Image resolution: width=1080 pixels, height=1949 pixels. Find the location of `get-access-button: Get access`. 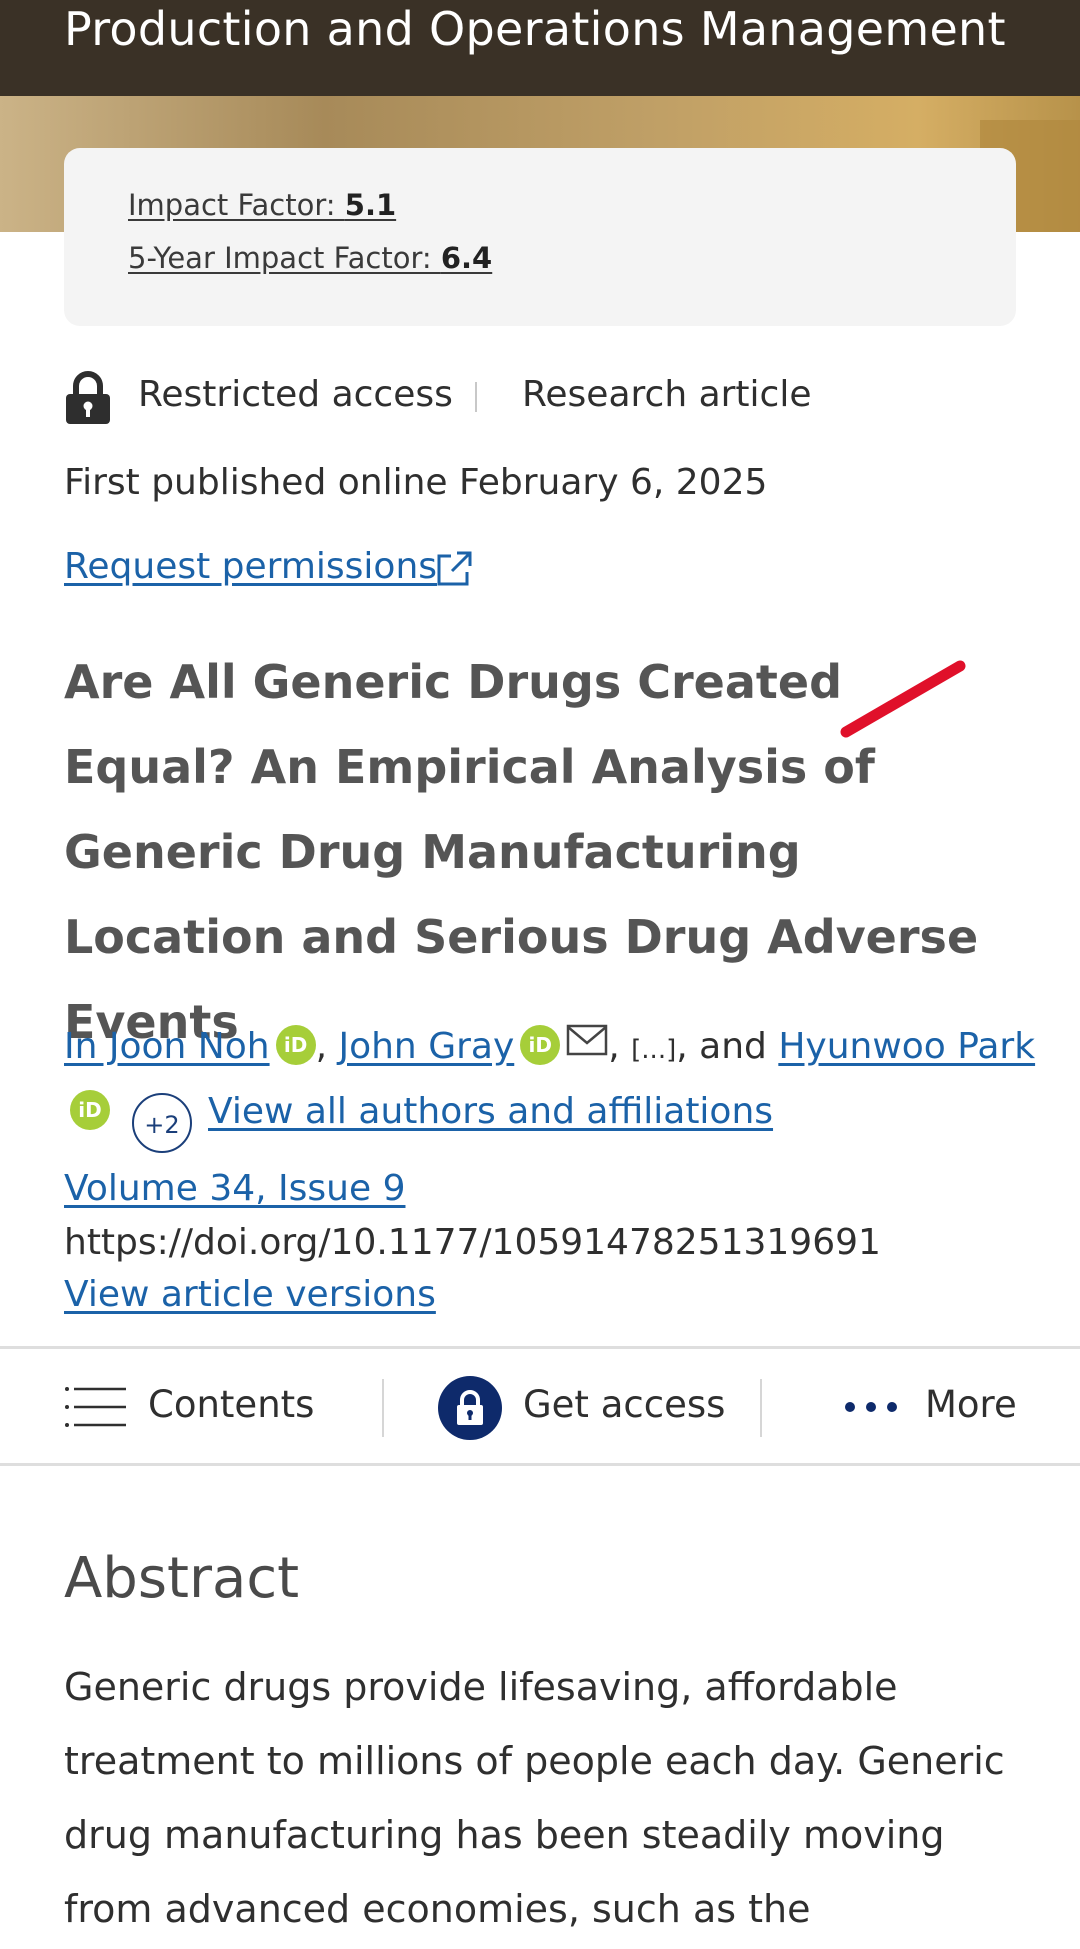

get-access-button: Get access is located at coordinates (624, 1404).